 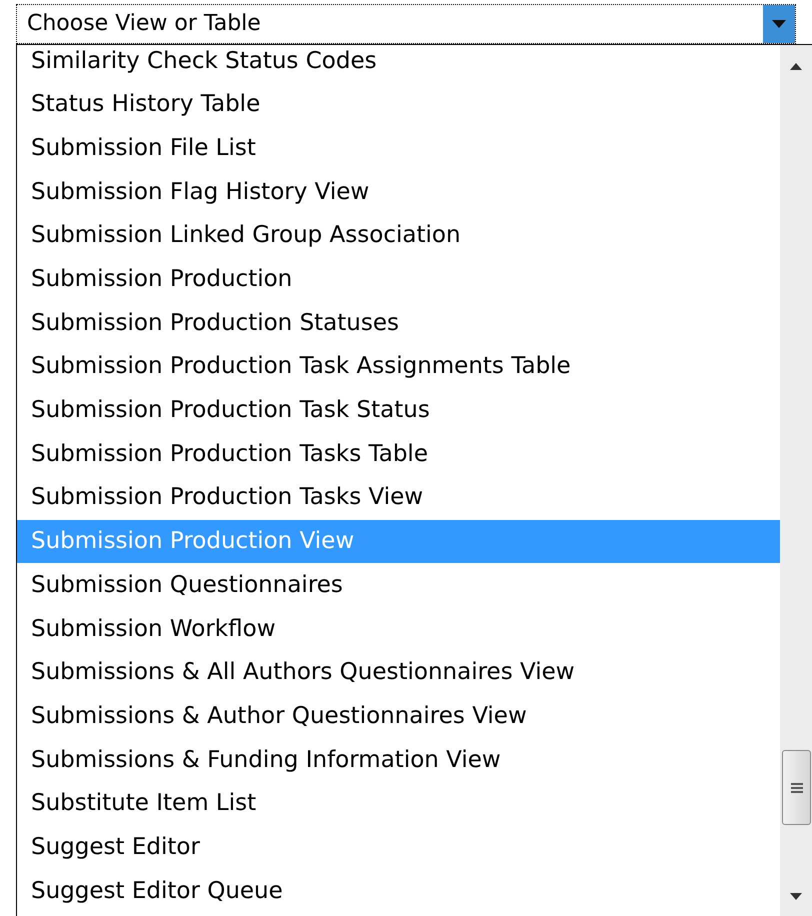 What do you see at coordinates (398, 323) in the screenshot?
I see `list-item: Submission Production Statuses` at bounding box center [398, 323].